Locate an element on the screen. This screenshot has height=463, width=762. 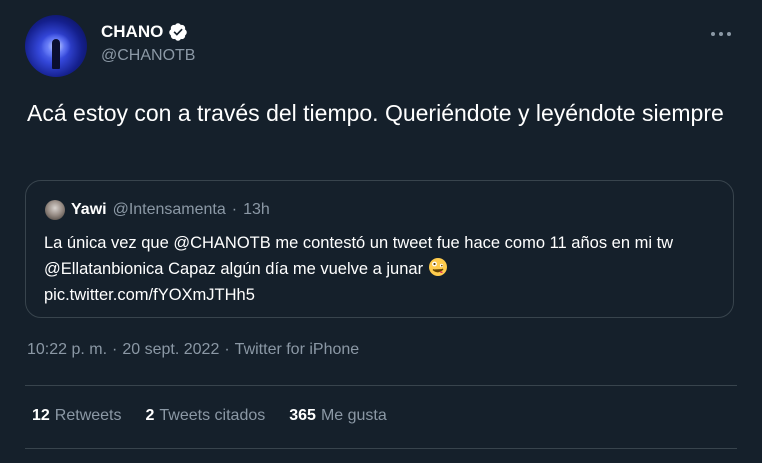
author-avatar is located at coordinates (56, 46).